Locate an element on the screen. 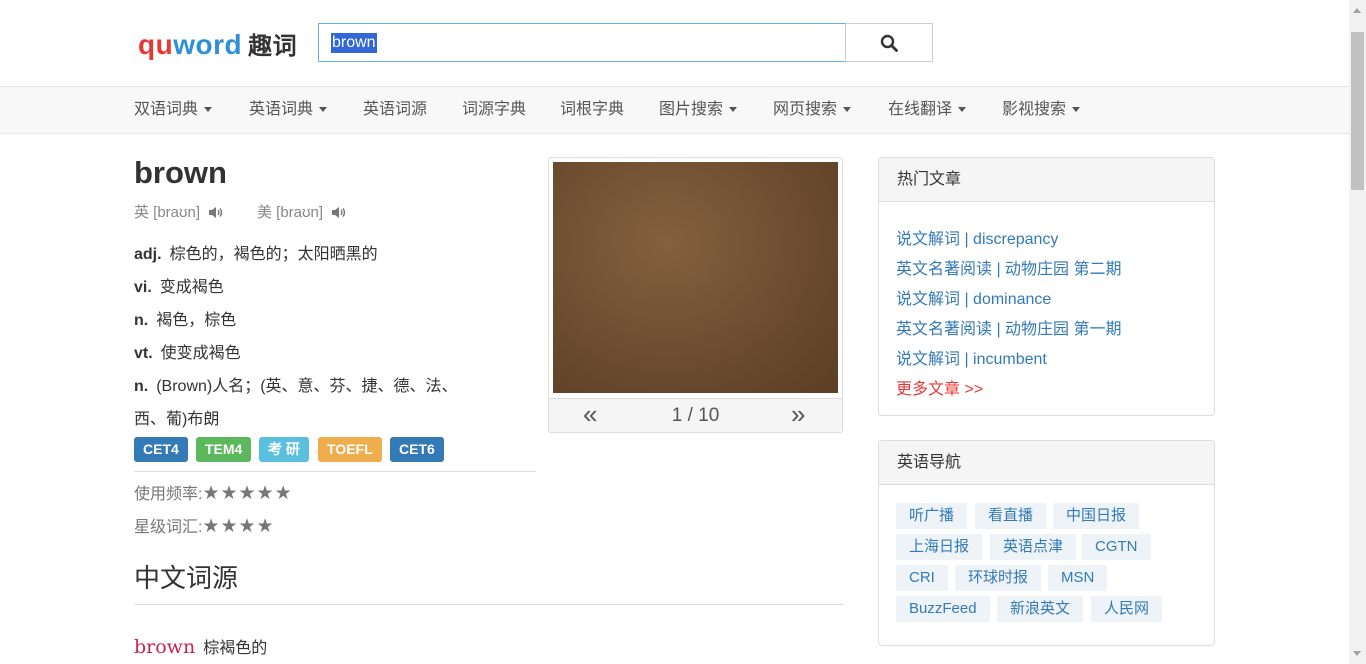 This screenshot has height=664, width=1366. section-title-etymology: 中文词源 is located at coordinates (186, 579).